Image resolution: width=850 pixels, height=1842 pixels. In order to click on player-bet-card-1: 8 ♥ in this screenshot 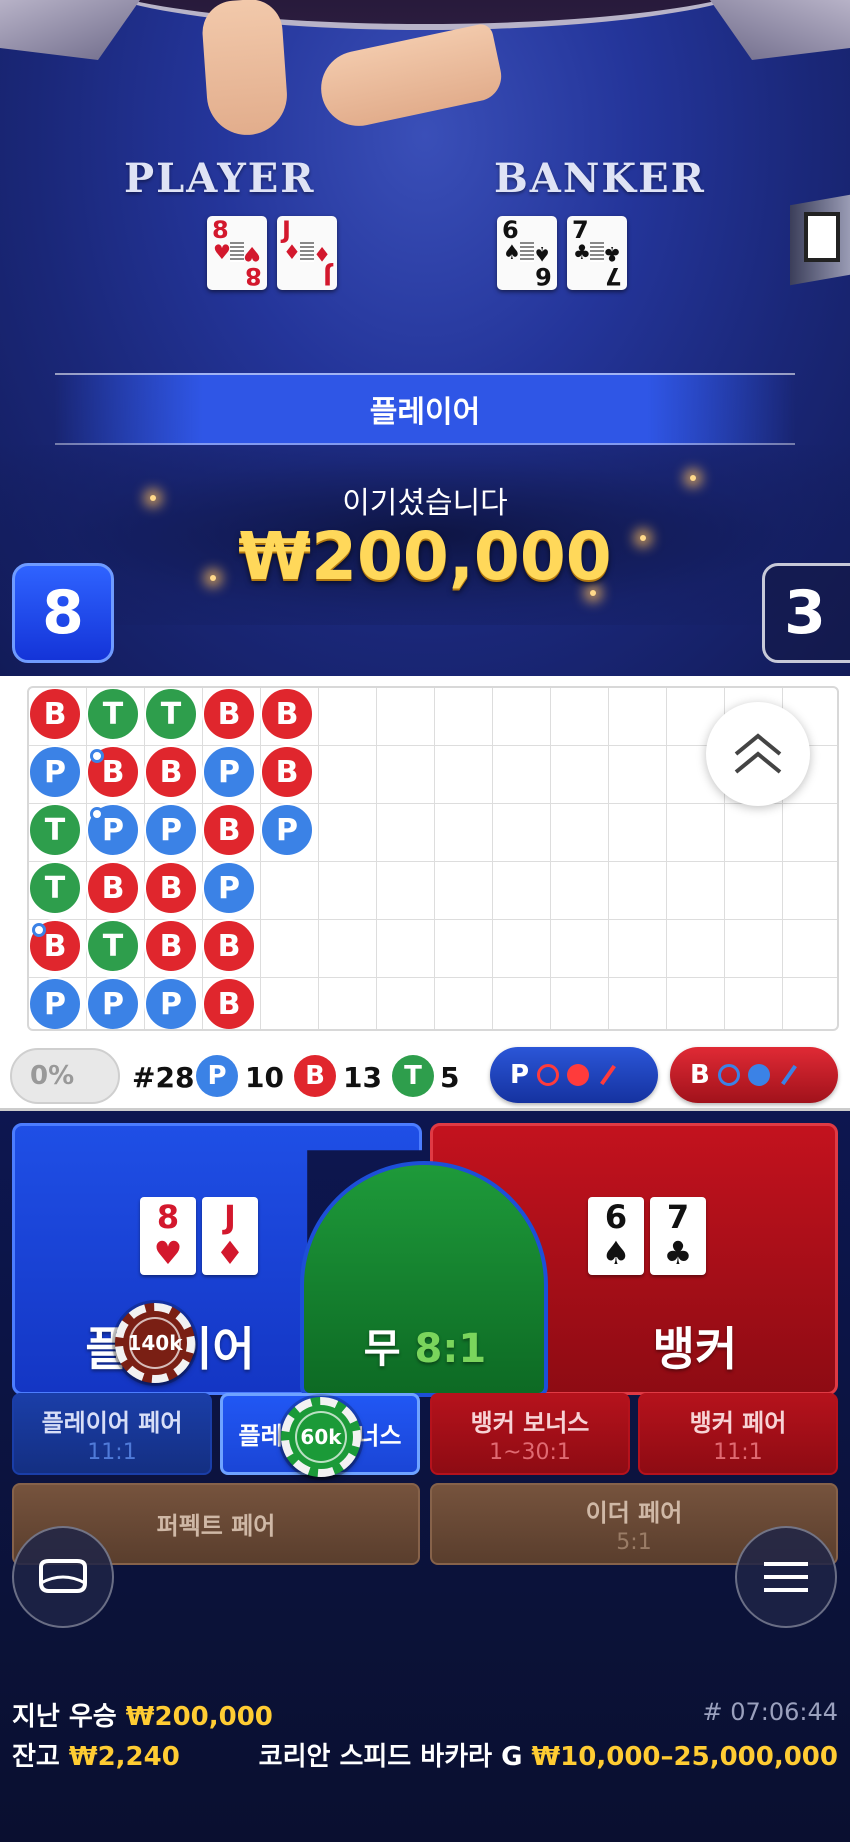, I will do `click(168, 1236)`.